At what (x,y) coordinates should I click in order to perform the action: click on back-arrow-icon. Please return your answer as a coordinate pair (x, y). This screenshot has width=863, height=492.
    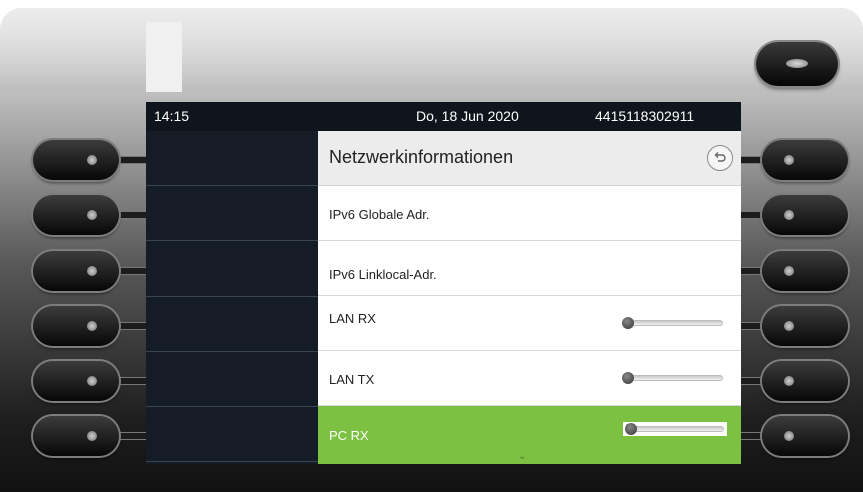
    Looking at the image, I should click on (720, 157).